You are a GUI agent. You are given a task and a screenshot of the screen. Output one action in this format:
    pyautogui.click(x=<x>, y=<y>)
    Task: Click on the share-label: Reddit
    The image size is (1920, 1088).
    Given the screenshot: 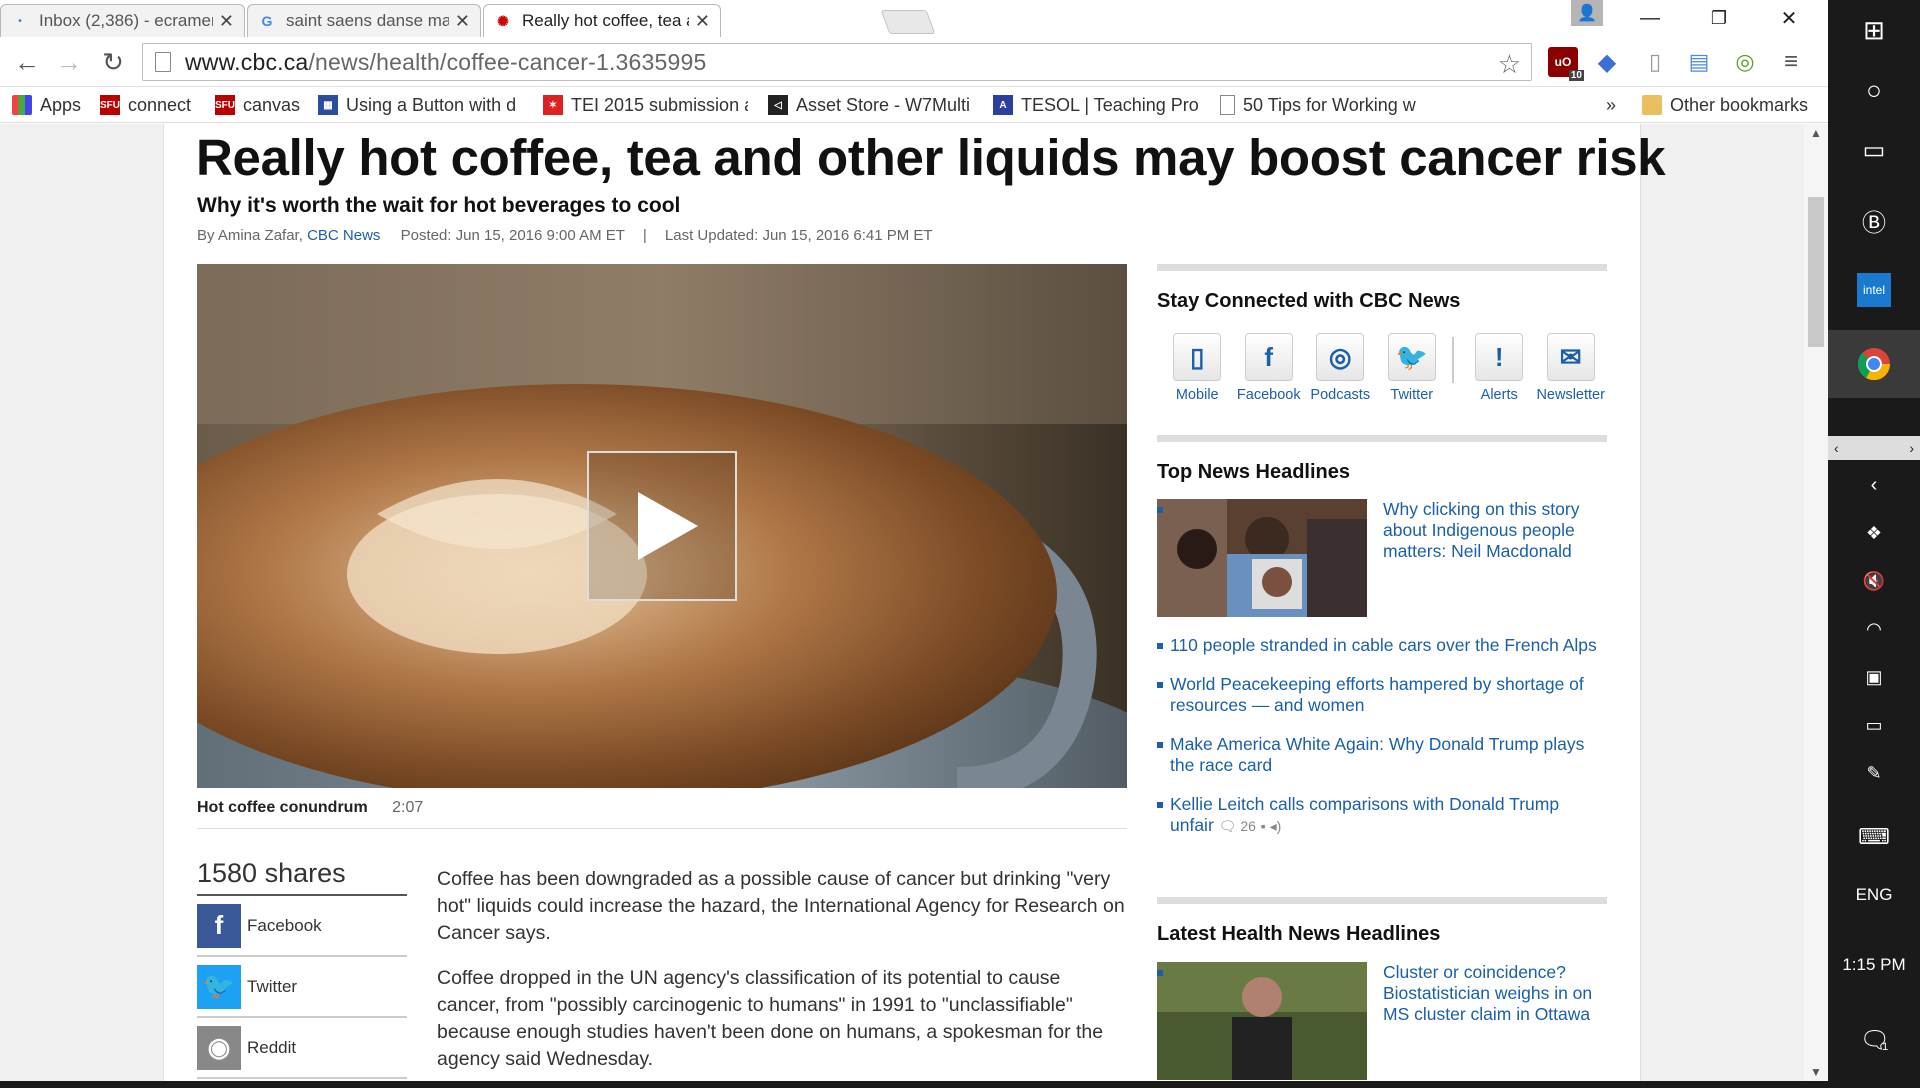 What is the action you would take?
    pyautogui.click(x=272, y=1047)
    